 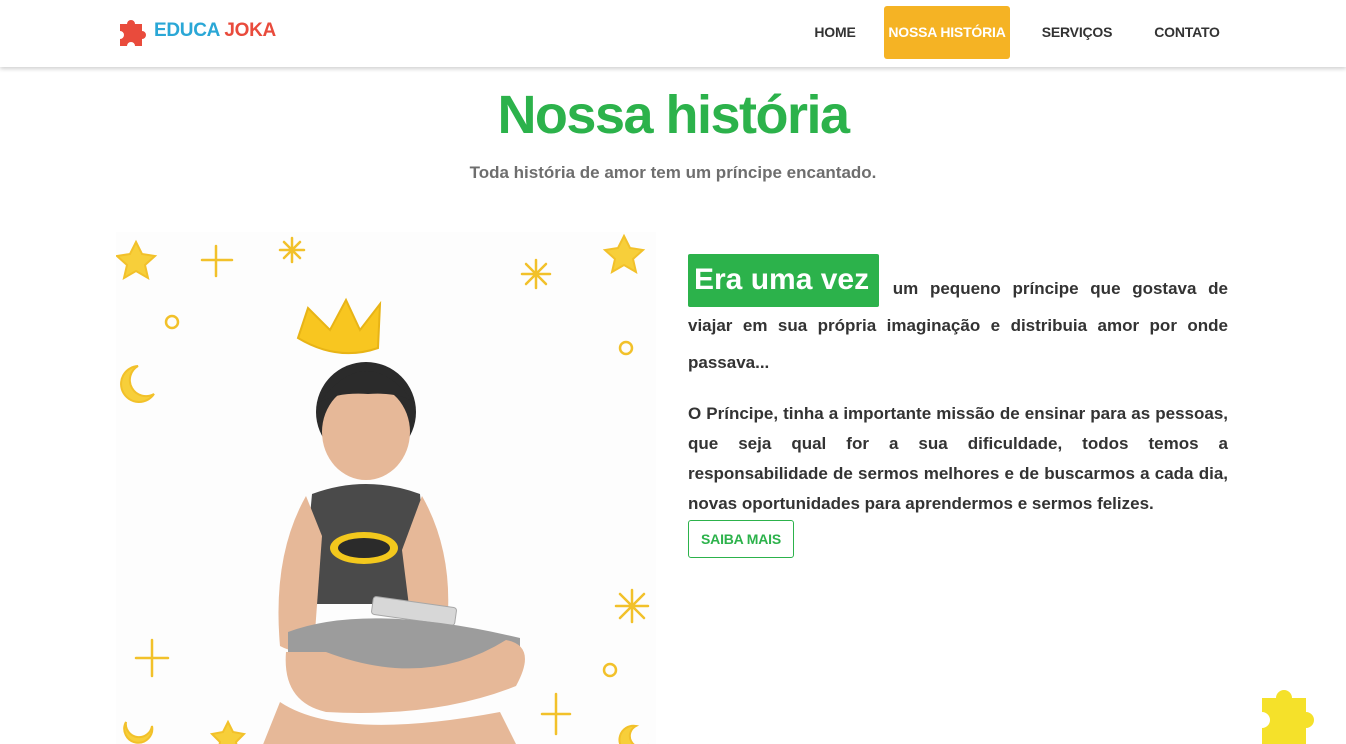 What do you see at coordinates (394, 553) in the screenshot?
I see `child-figure` at bounding box center [394, 553].